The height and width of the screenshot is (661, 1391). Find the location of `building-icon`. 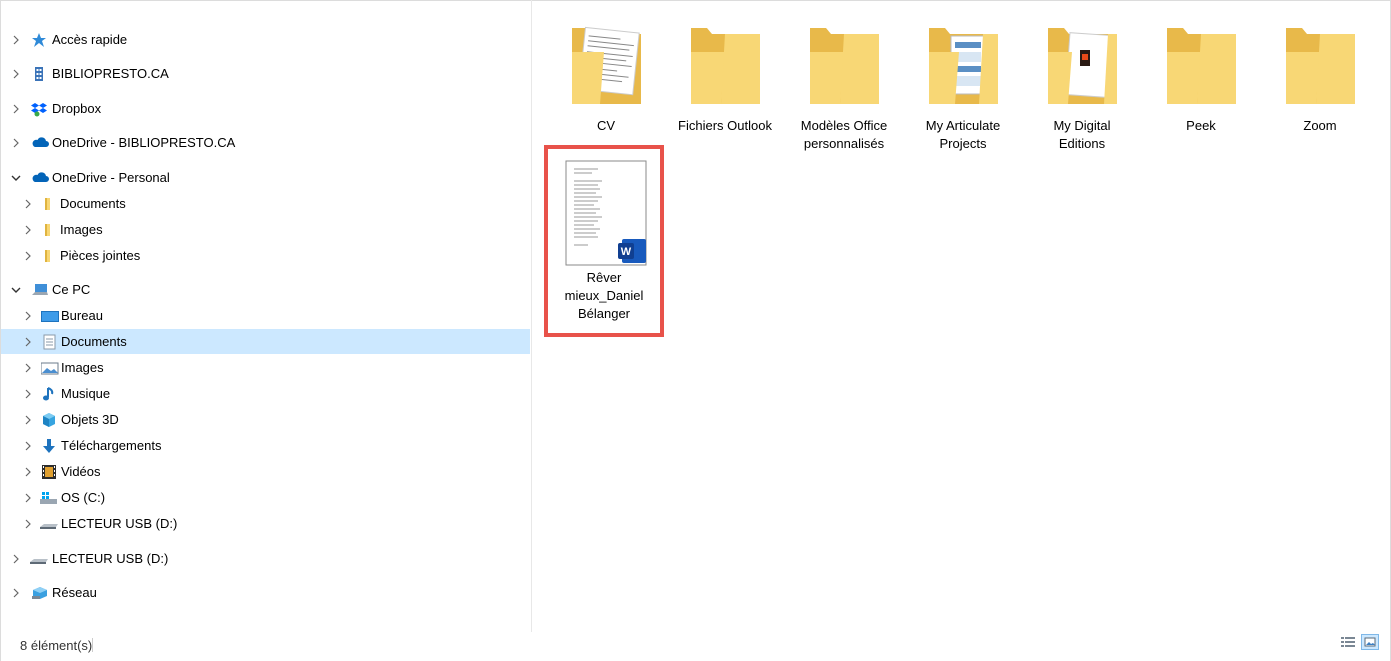

building-icon is located at coordinates (39, 74).